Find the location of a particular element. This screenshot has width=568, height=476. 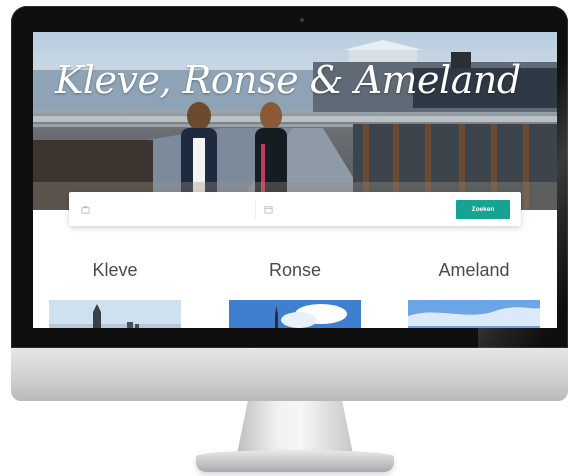

calendar-icon is located at coordinates (268, 209).